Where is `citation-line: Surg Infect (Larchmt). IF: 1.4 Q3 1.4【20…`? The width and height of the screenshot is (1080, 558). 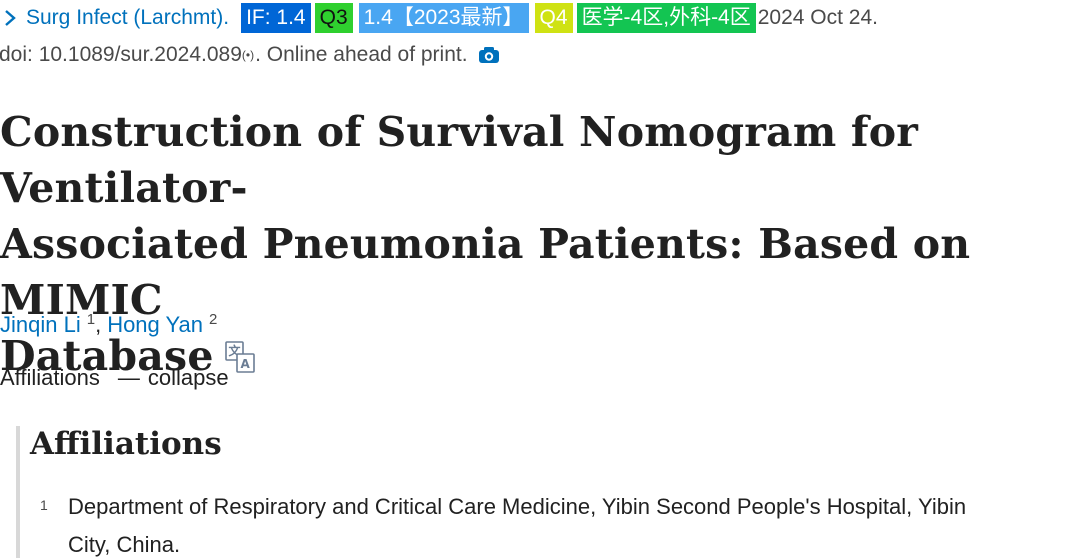 citation-line: Surg Infect (Larchmt). IF: 1.4 Q3 1.4【20… is located at coordinates (439, 18).